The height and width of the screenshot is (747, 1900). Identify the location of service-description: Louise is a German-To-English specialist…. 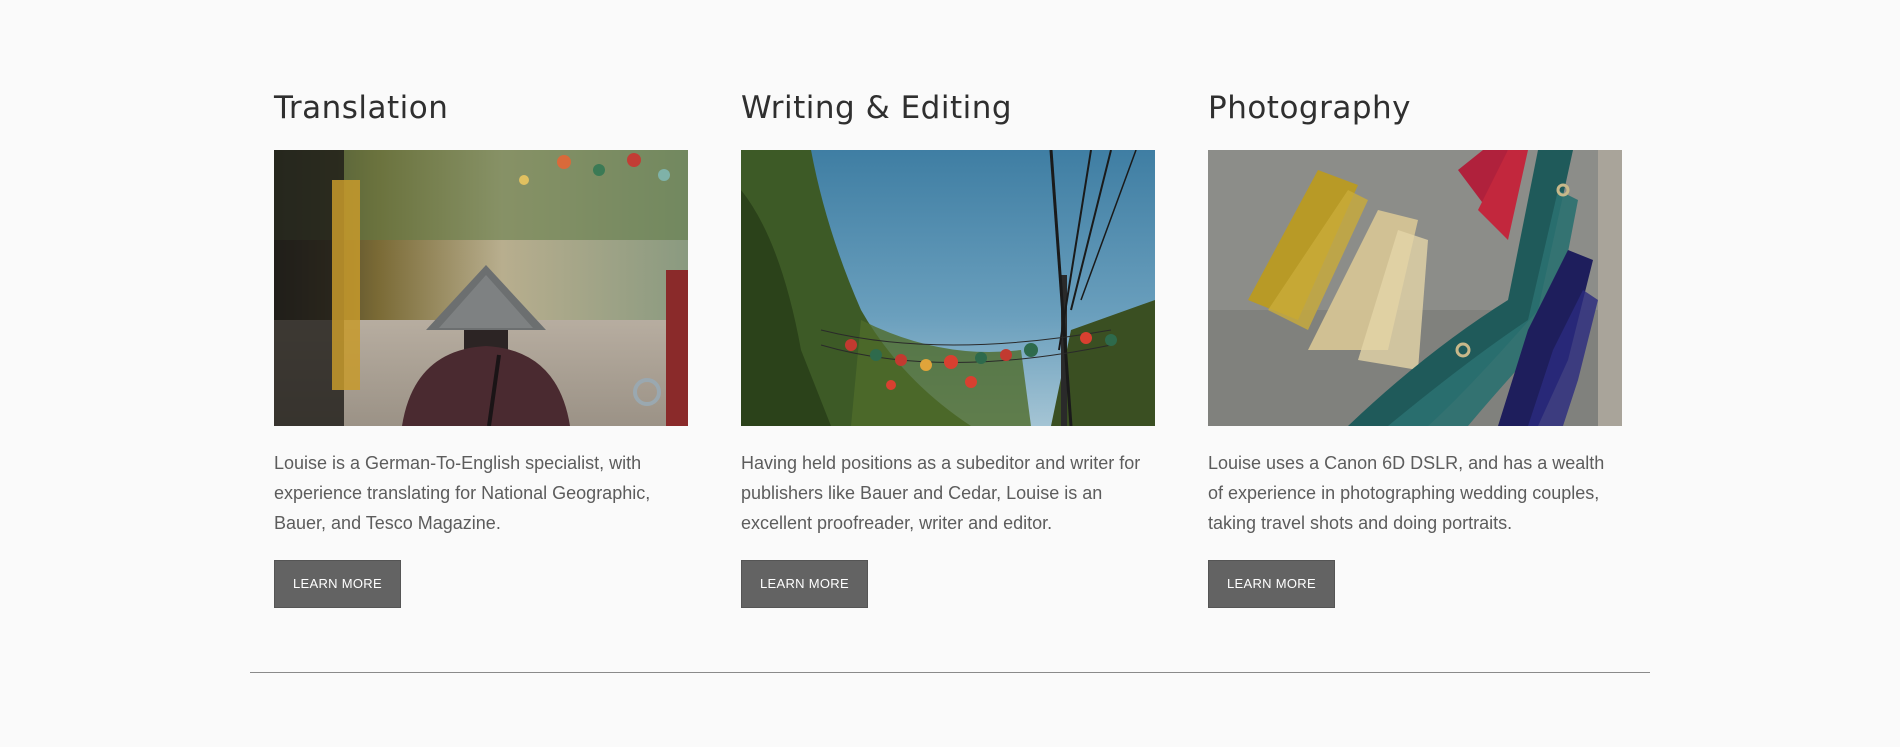
(462, 493).